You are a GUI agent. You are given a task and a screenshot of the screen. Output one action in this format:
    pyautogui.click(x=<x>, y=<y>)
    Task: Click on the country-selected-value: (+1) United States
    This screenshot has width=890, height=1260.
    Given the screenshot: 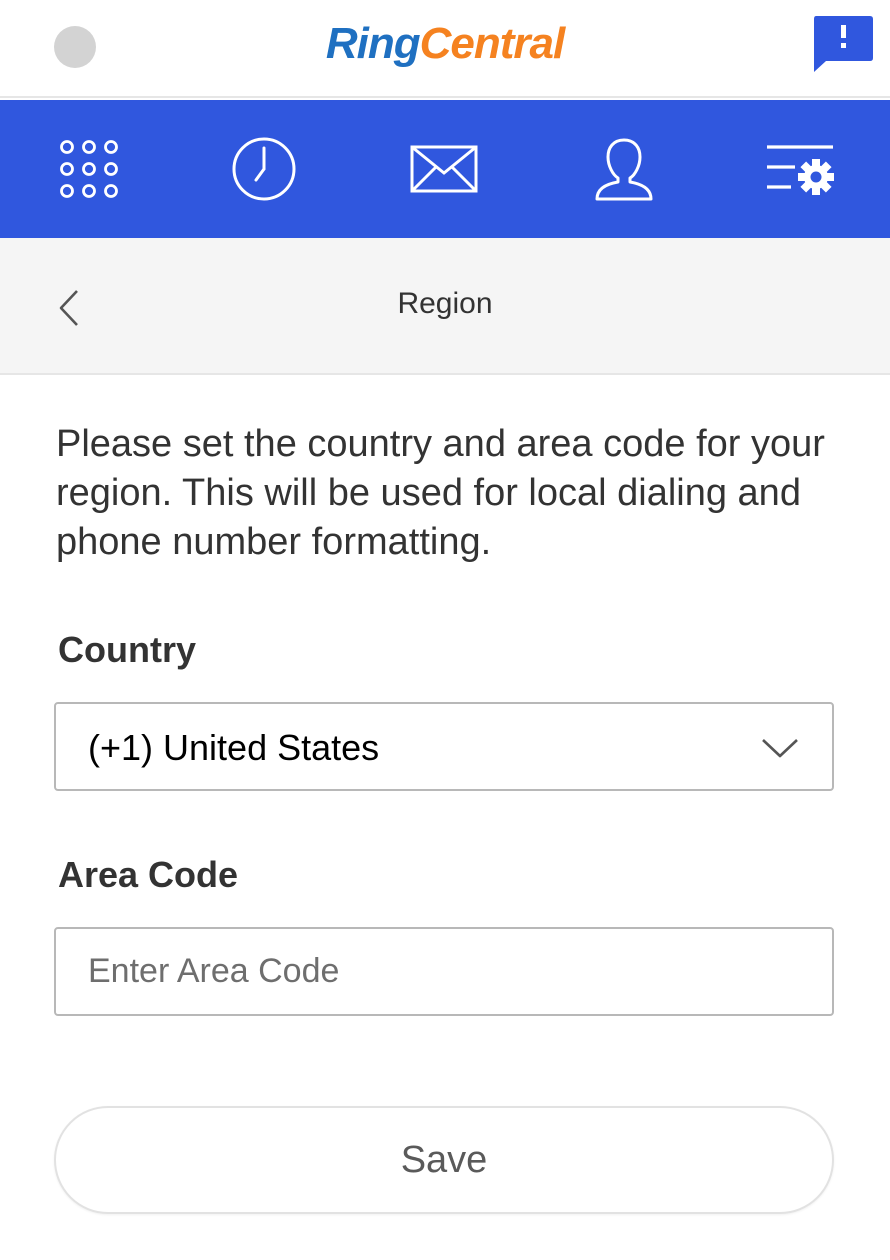 What is the action you would take?
    pyautogui.click(x=234, y=747)
    